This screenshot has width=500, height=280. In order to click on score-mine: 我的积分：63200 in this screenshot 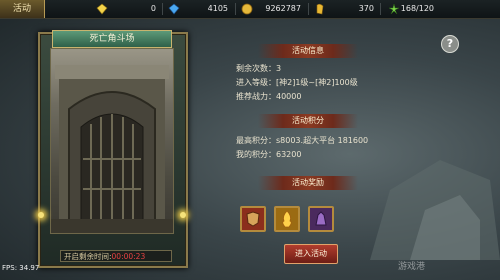, I will do `click(269, 154)`.